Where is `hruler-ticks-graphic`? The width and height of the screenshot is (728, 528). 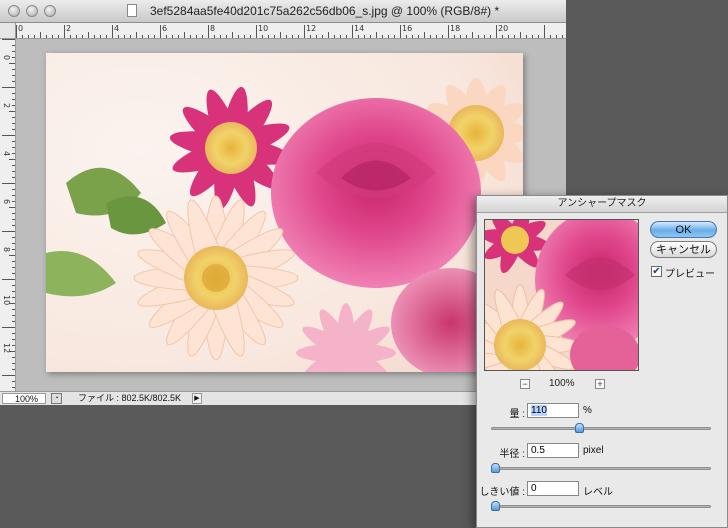 hruler-ticks-graphic is located at coordinates (289, 31).